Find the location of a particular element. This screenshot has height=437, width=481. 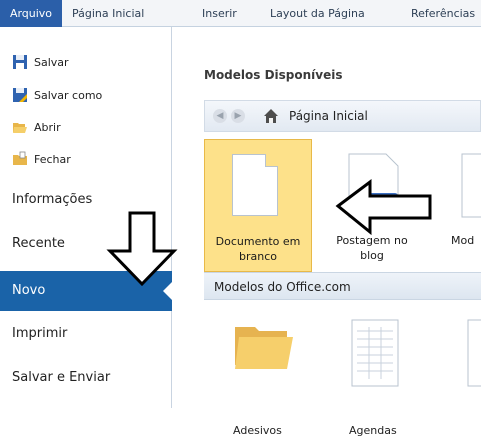

blank-document-icon is located at coordinates (255, 185).